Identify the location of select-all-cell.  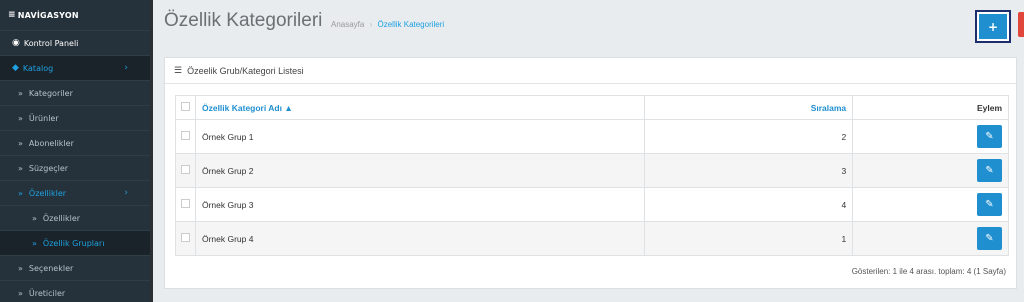
(185, 107).